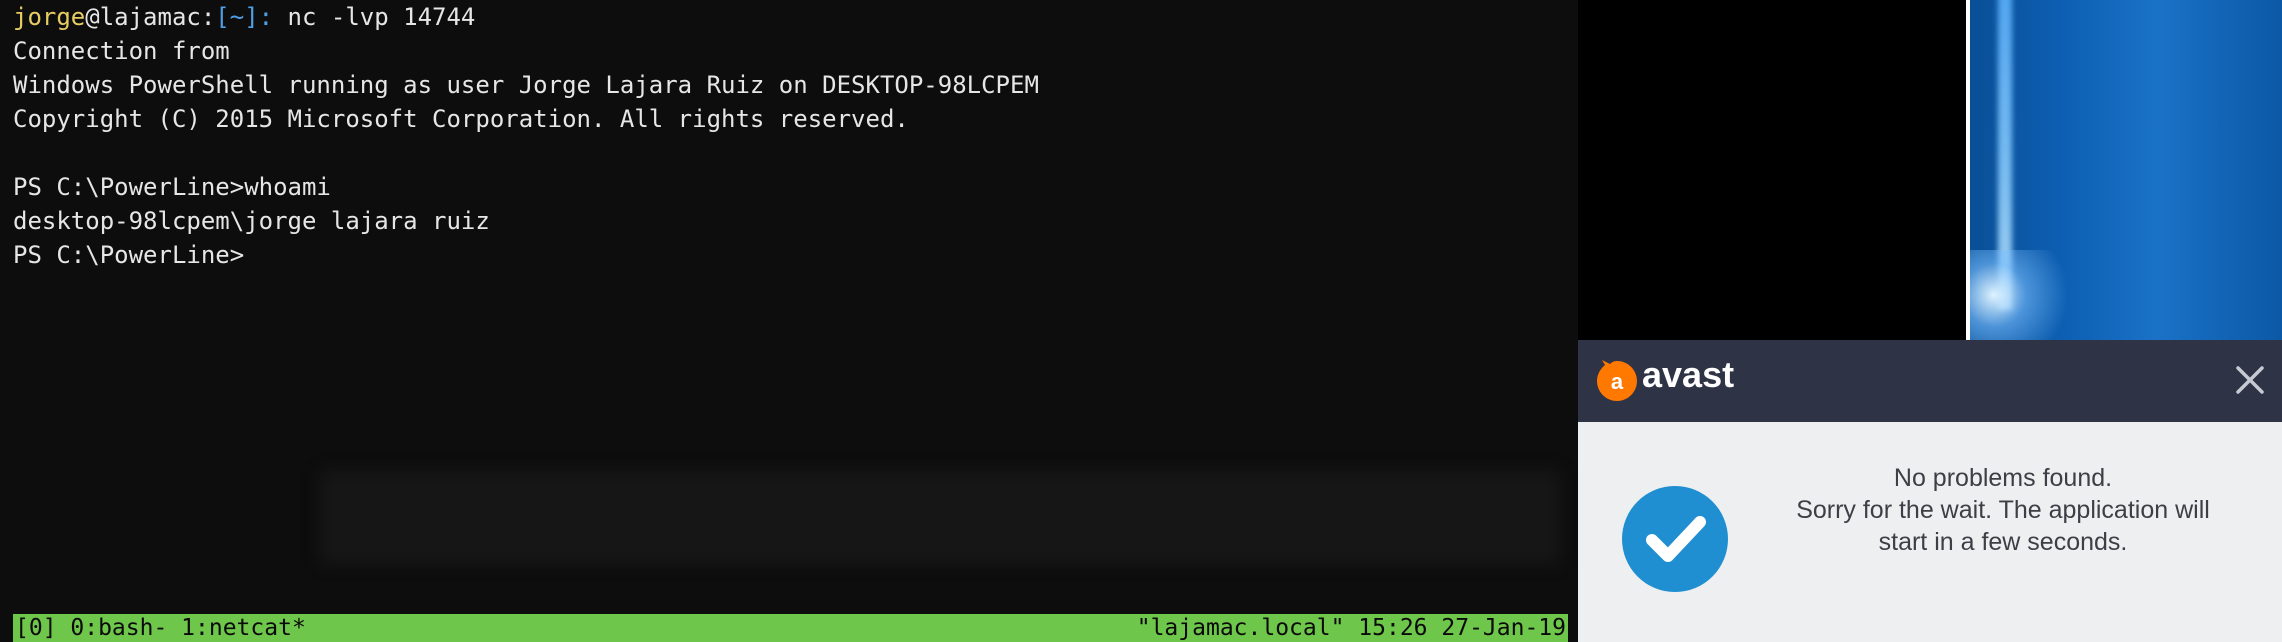  I want to click on avast-message-line: Sorry for the wait. The application will, so click(2003, 510).